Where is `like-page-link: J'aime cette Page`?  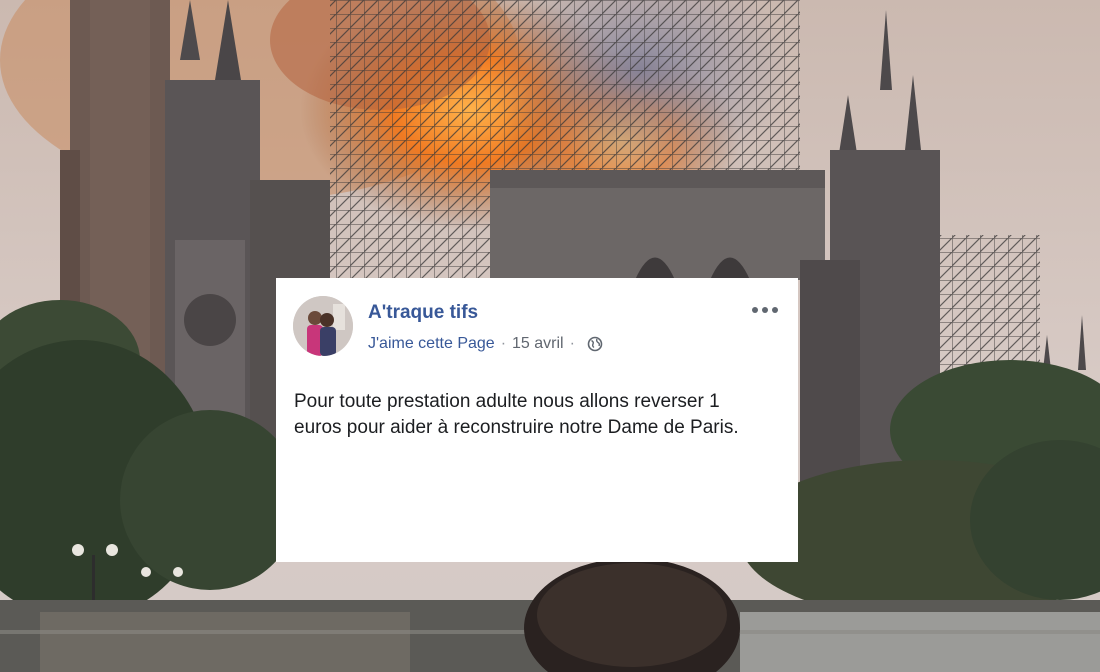
like-page-link: J'aime cette Page is located at coordinates (431, 344).